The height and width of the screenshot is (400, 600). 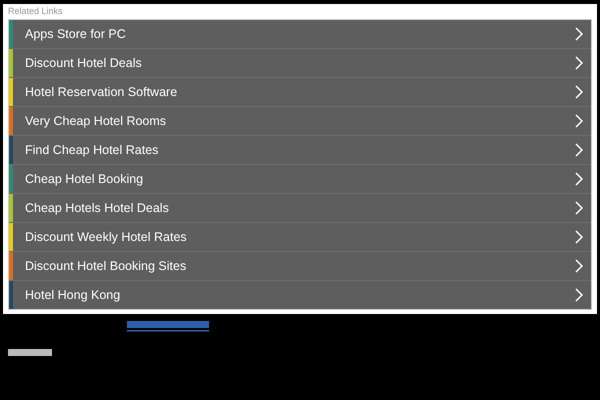 What do you see at coordinates (300, 179) in the screenshot?
I see `related-link: Cheap Hotel Booking` at bounding box center [300, 179].